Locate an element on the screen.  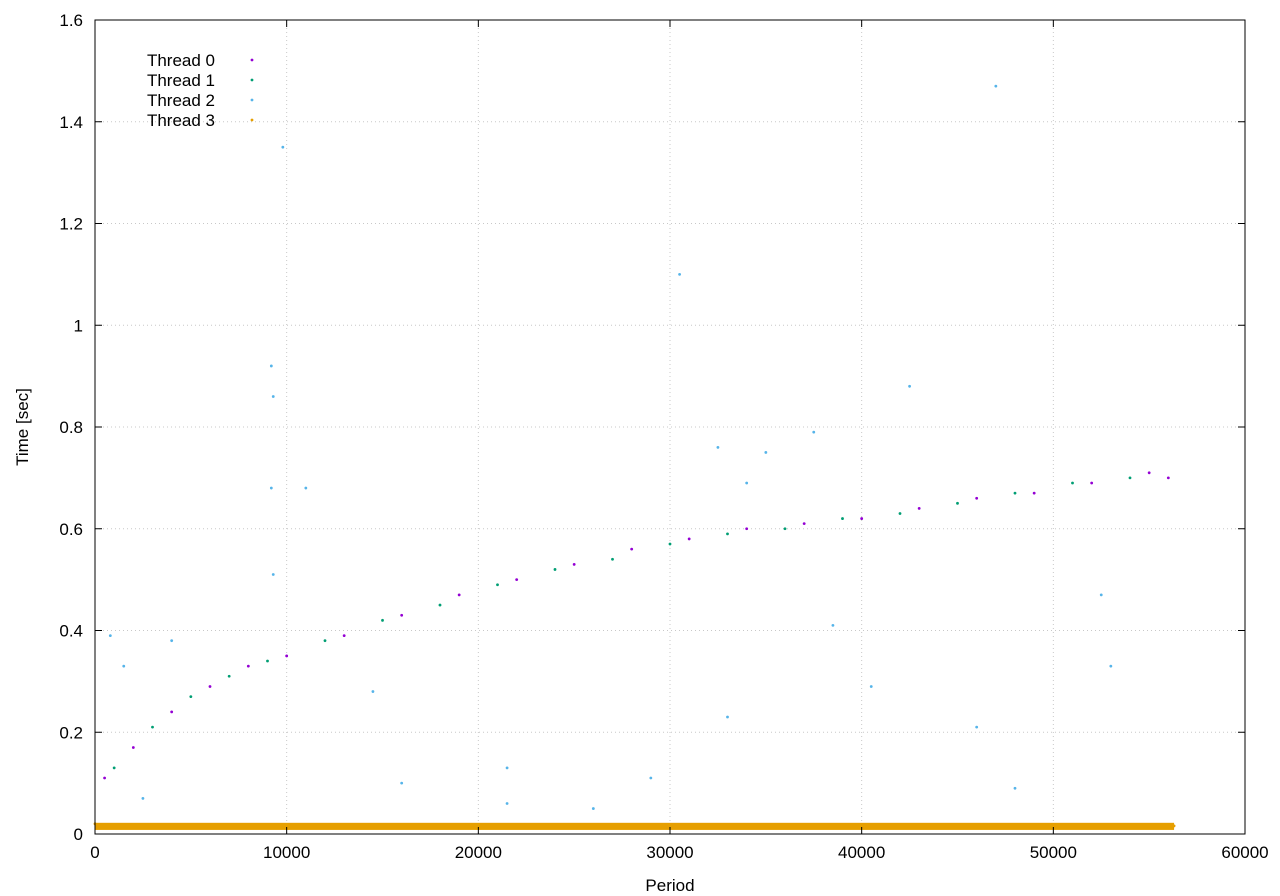
x-tick-label: 30000 is located at coordinates (669, 852).